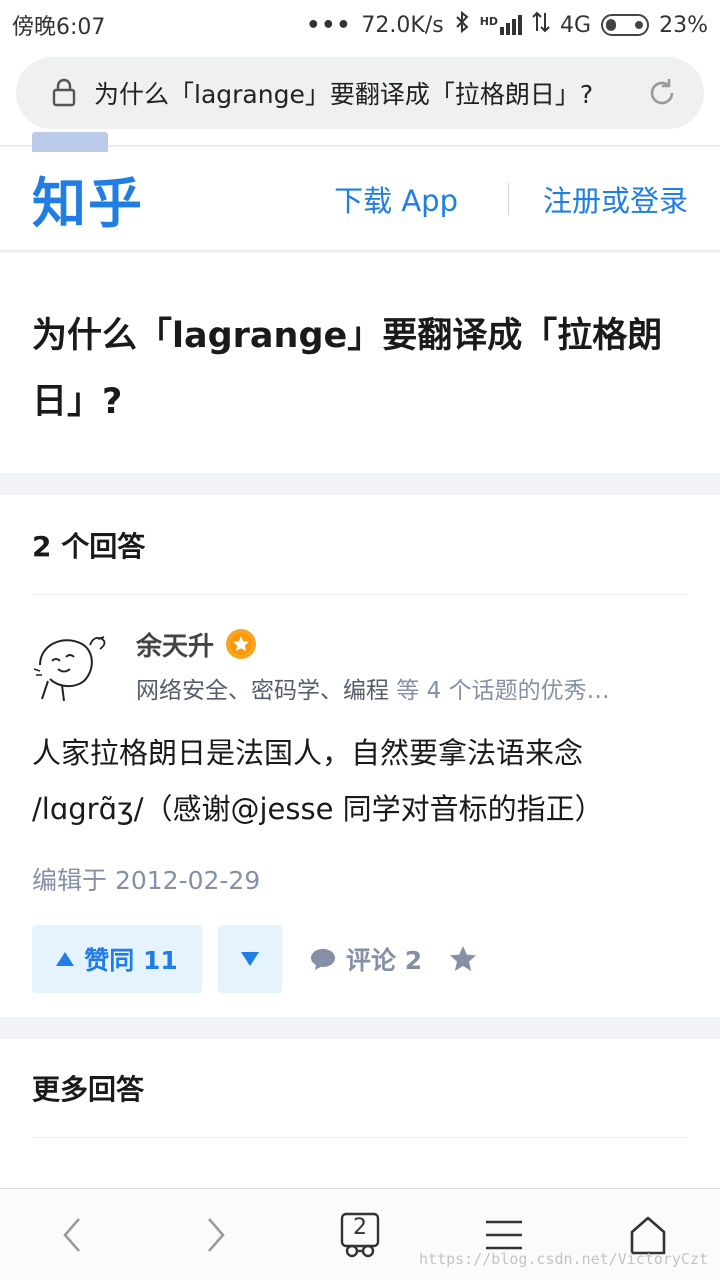  I want to click on back-button, so click(72, 1235).